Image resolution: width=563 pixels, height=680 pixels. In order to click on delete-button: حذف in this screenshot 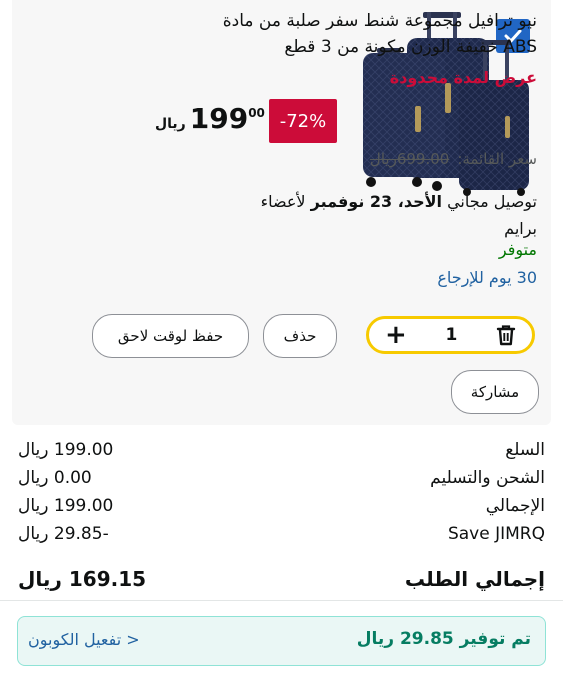, I will do `click(300, 336)`.